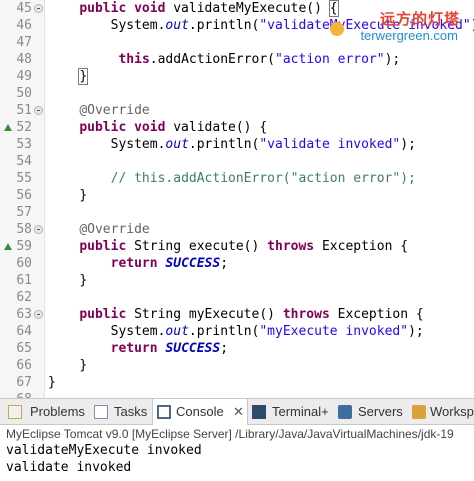 This screenshot has height=481, width=474. What do you see at coordinates (237, 382) in the screenshot?
I see `code-line: 67}` at bounding box center [237, 382].